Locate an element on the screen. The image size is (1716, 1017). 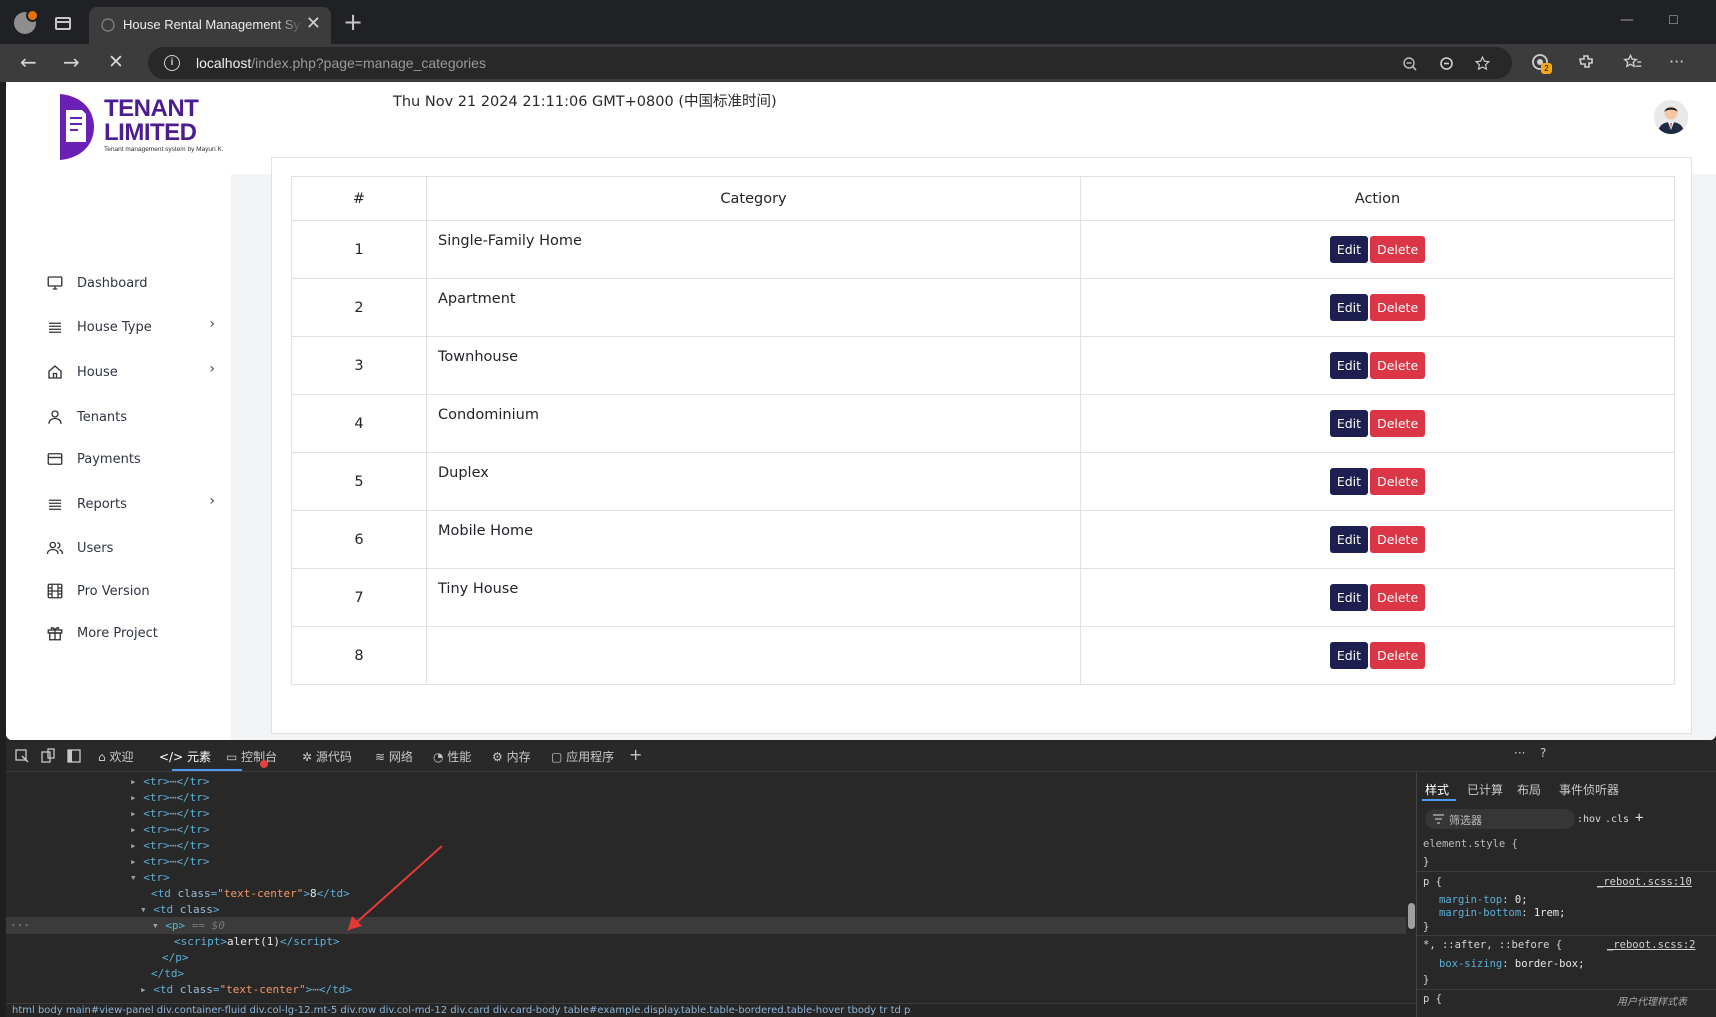
tab-styles: 样式 is located at coordinates (1437, 789).